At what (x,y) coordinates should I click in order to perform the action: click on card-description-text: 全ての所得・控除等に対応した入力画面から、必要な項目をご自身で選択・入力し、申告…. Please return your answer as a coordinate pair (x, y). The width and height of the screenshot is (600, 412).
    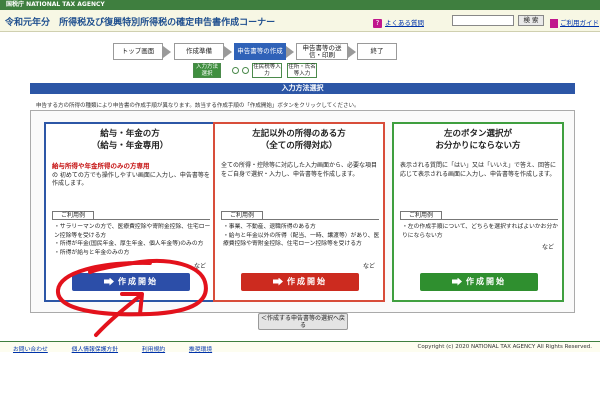
    Looking at the image, I should click on (299, 170).